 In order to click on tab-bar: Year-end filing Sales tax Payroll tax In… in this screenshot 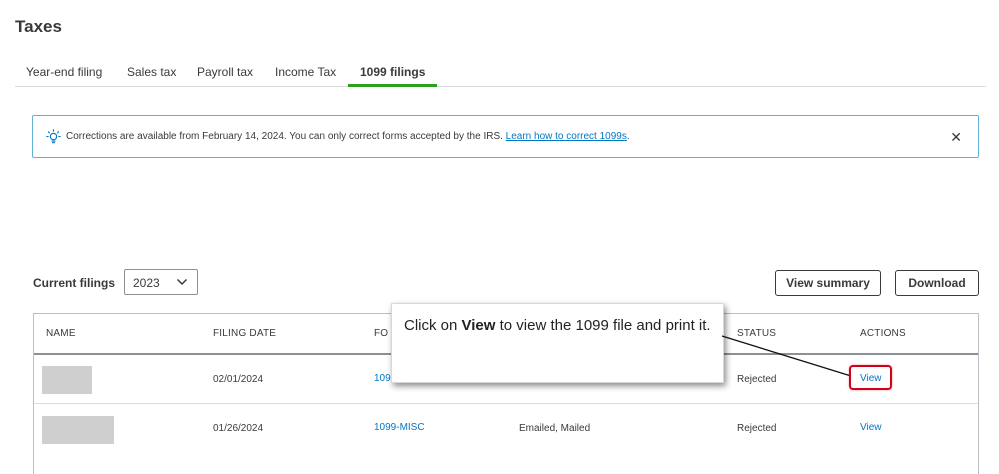, I will do `click(500, 72)`.